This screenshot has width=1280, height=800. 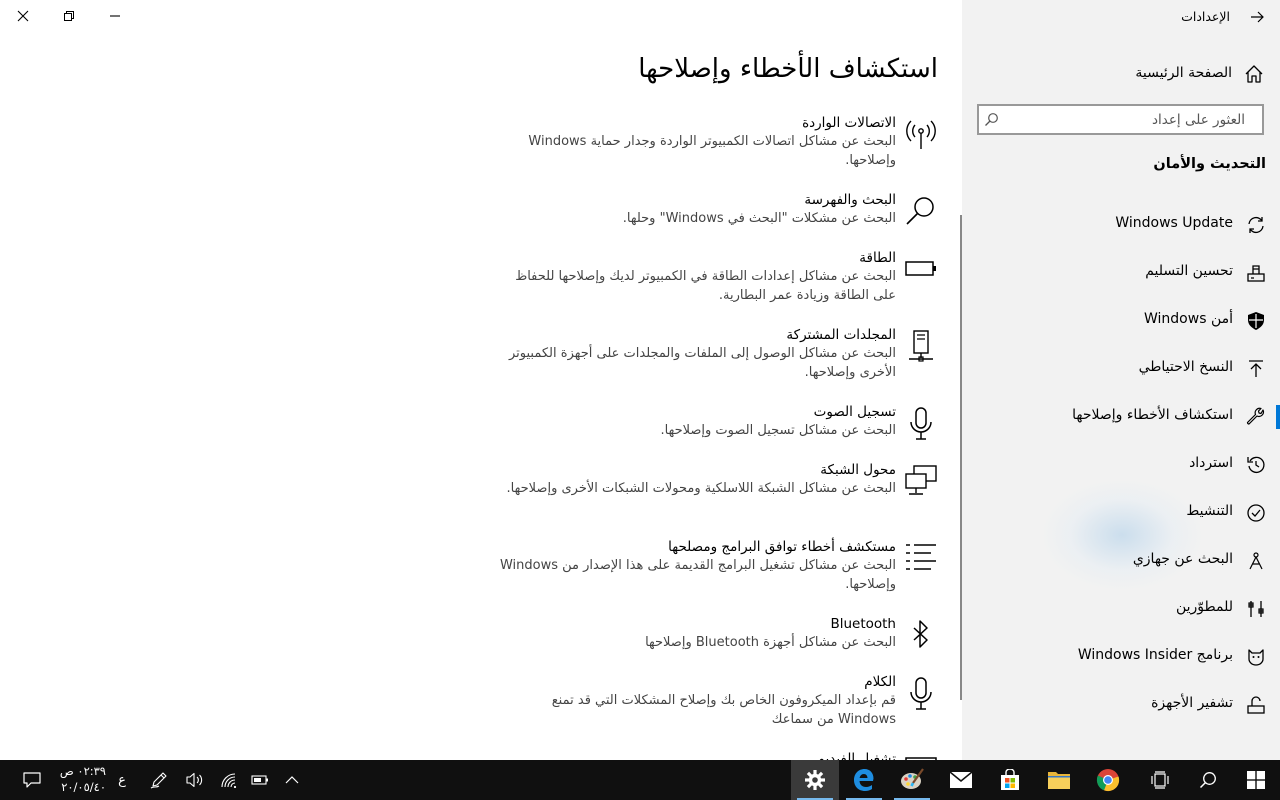 I want to click on sidebar-header: الإعدادات, so click(x=1121, y=17).